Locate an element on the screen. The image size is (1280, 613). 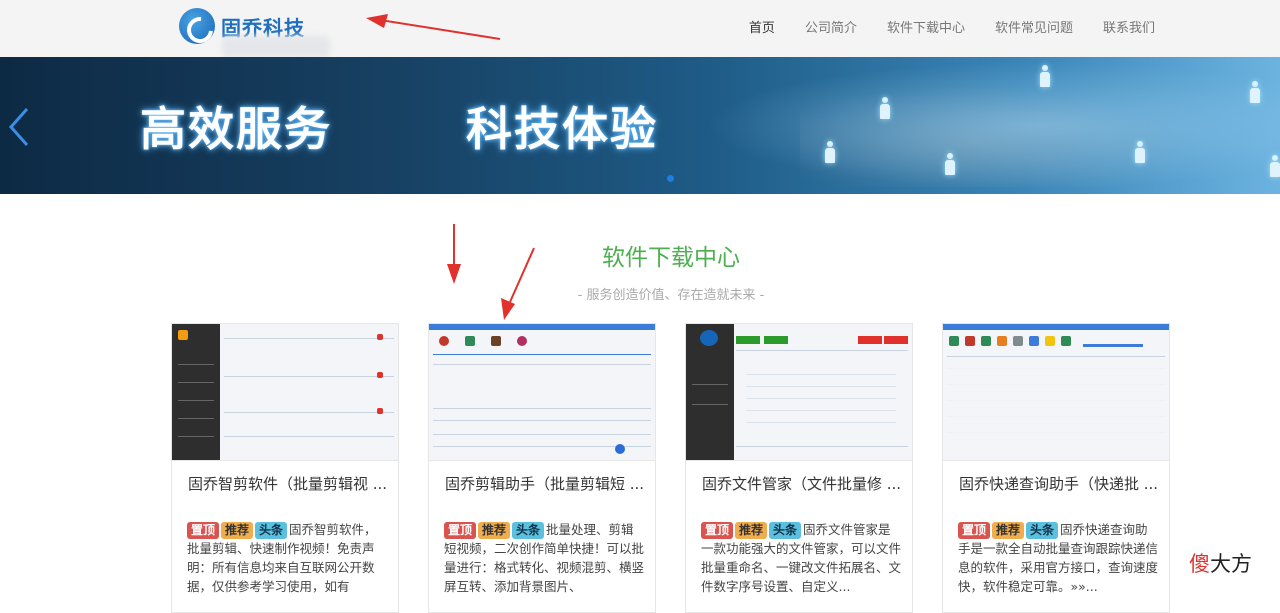
main-nav: 首页 公司简介 软件下载中心 软件常见问题 联系我们 is located at coordinates (952, 26).